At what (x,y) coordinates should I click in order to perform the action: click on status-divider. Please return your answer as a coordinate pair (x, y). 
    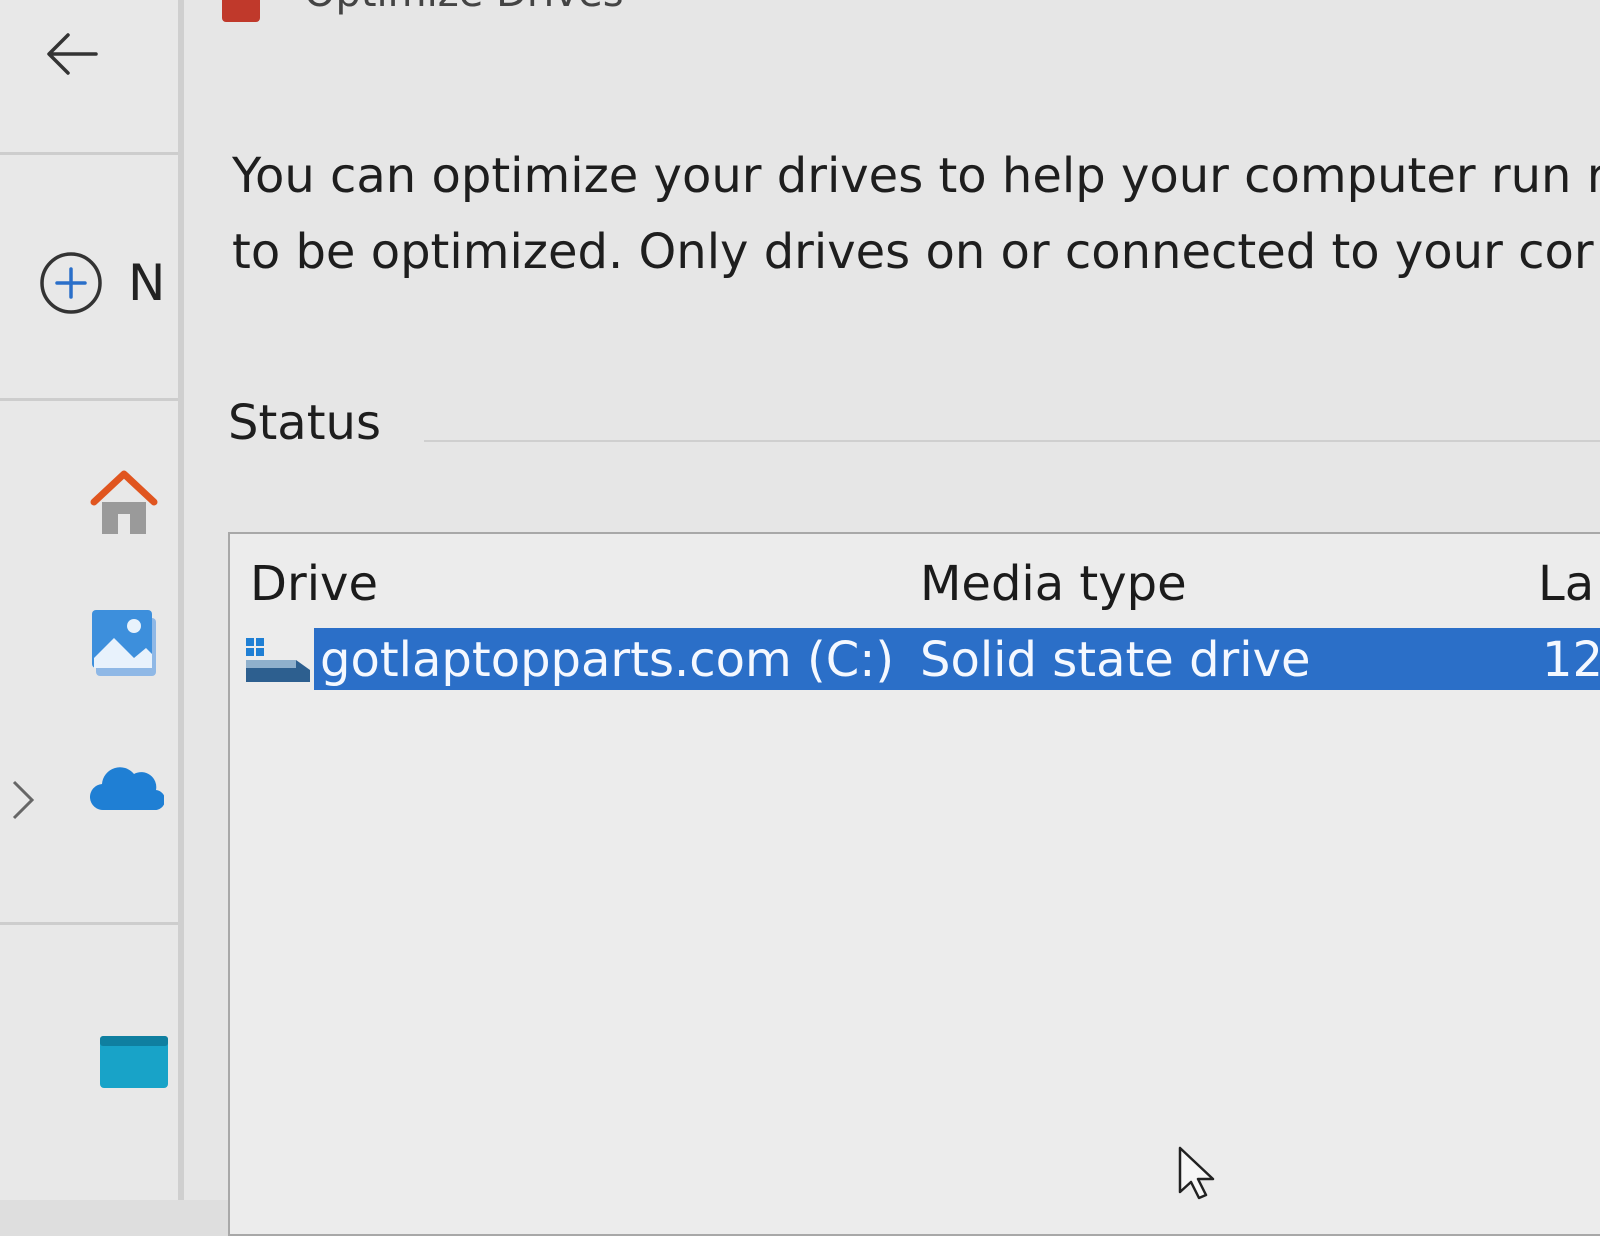
    Looking at the image, I should click on (1012, 441).